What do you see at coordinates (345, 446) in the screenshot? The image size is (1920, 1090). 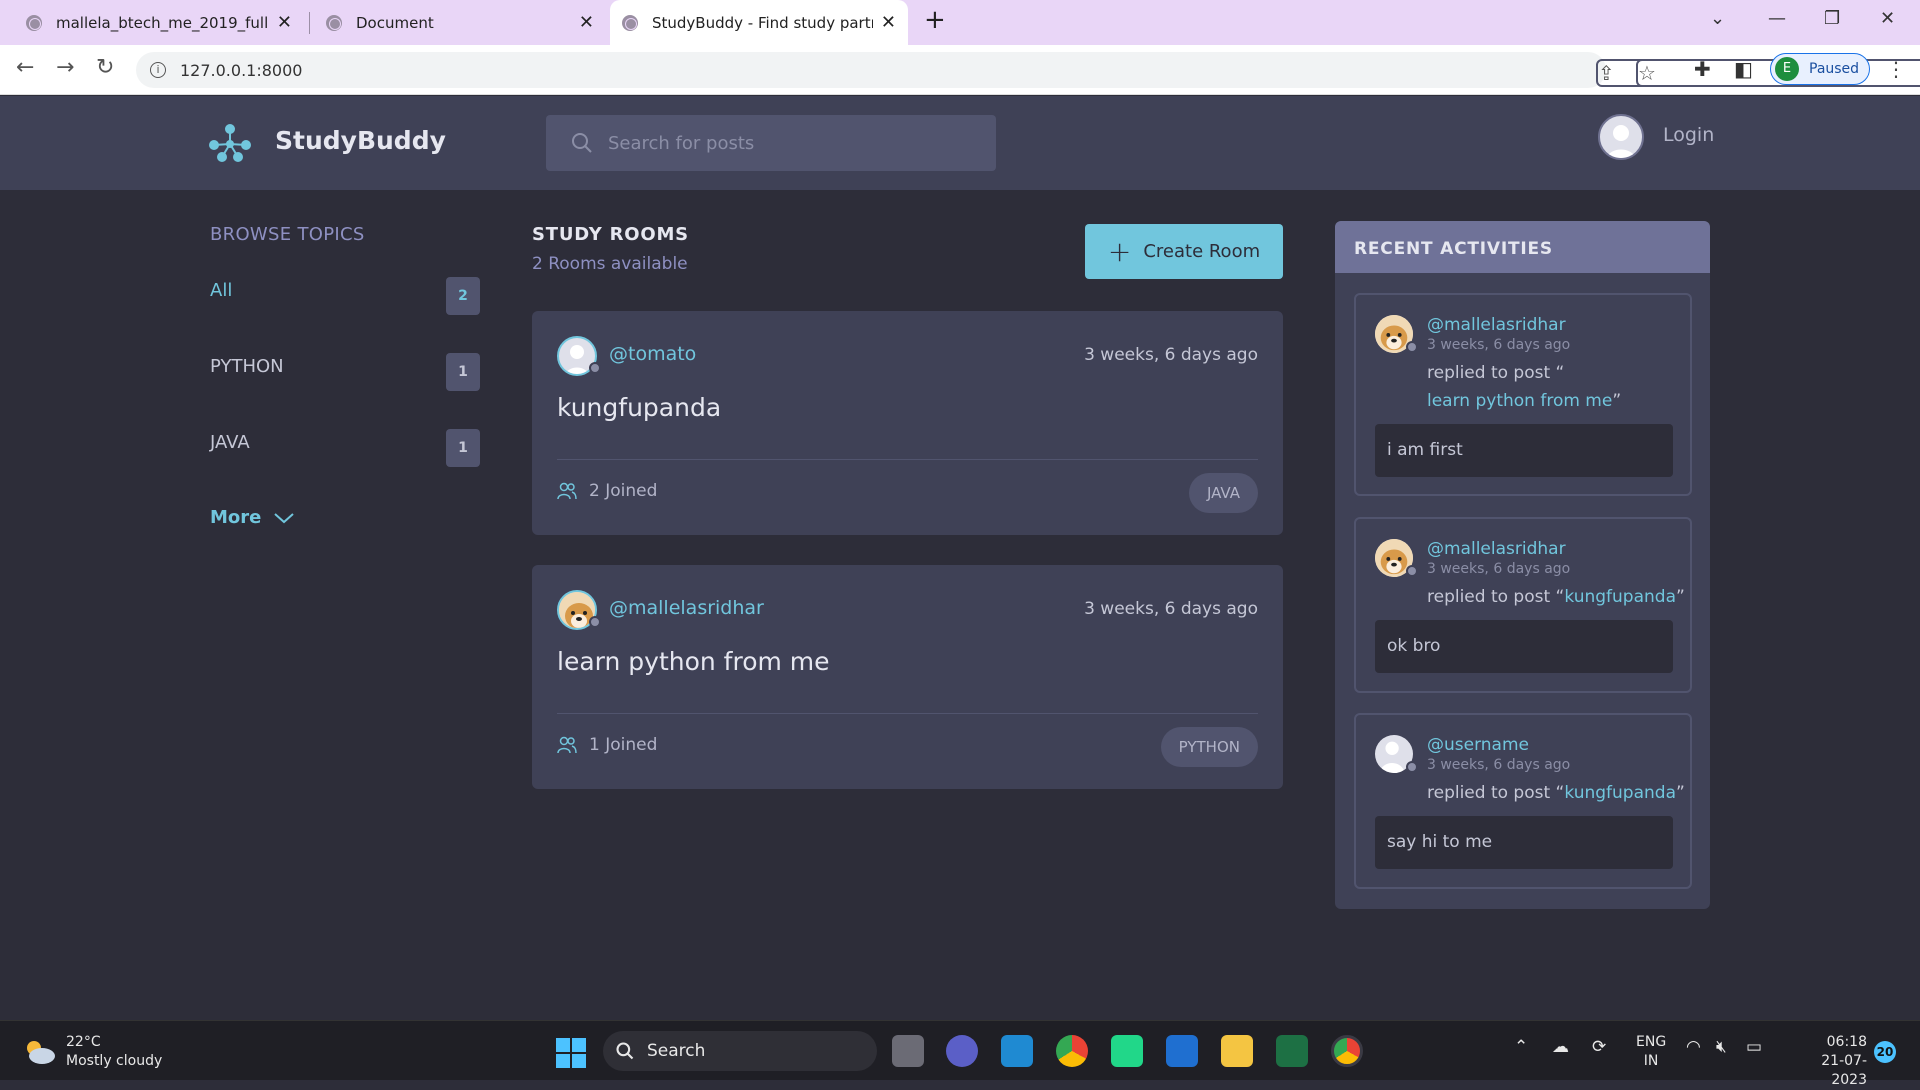 I see `topic-item-java: JAVA 1` at bounding box center [345, 446].